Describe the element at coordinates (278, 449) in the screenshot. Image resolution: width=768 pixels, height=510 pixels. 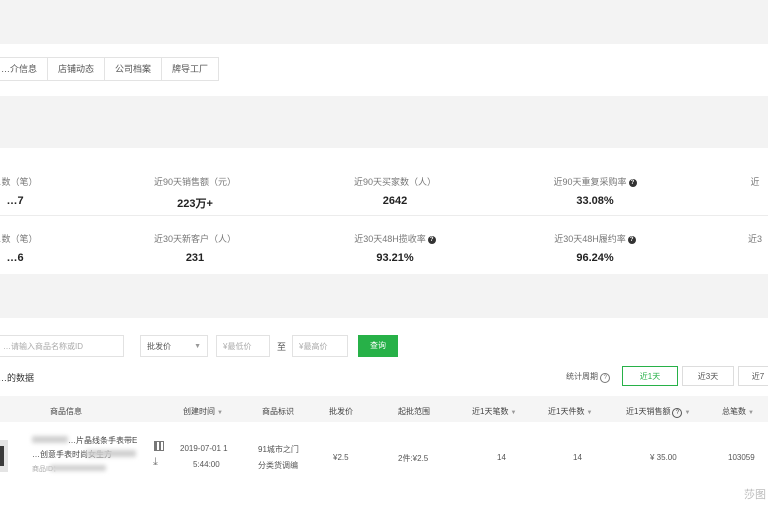
I see `product-tag-line1: 91城市之门` at that location.